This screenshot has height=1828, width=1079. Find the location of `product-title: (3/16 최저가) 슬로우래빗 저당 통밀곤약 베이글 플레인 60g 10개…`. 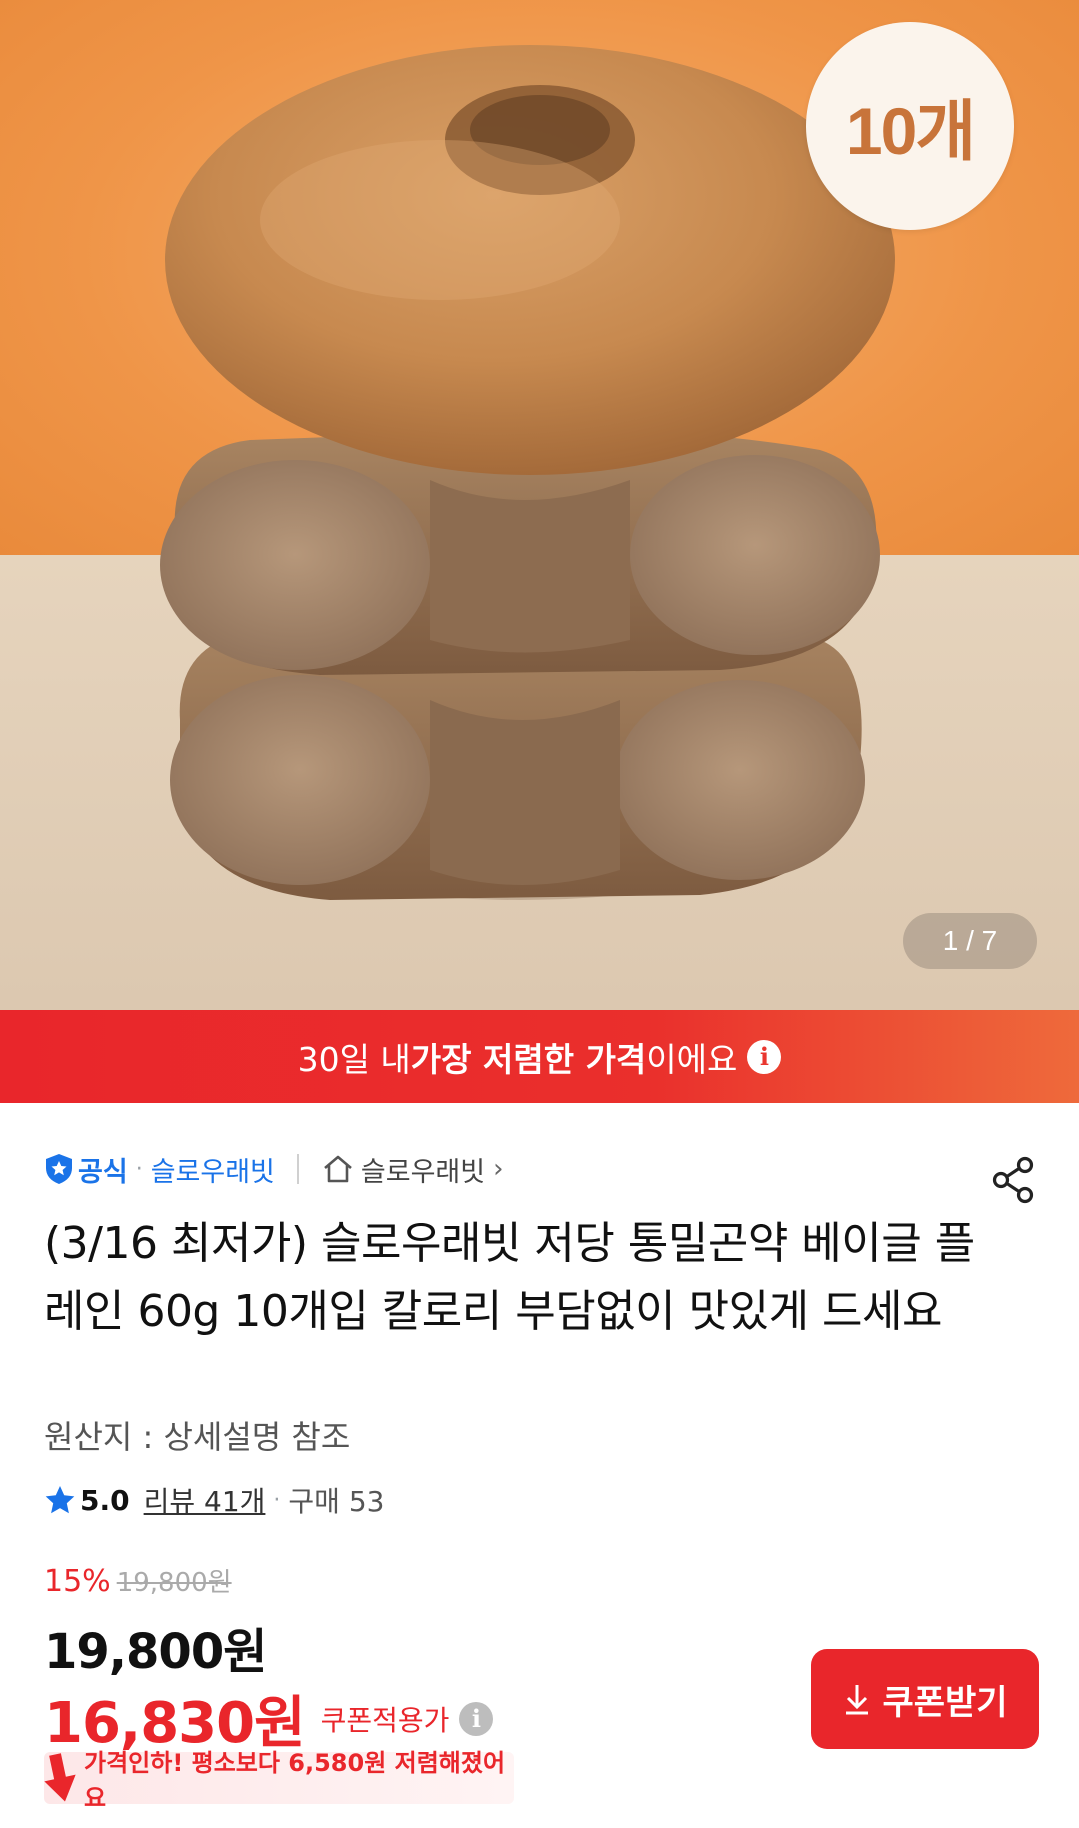

product-title: (3/16 최저가) 슬로우래빗 저당 통밀곤약 베이글 플레인 60g 10개… is located at coordinates (509, 1277).